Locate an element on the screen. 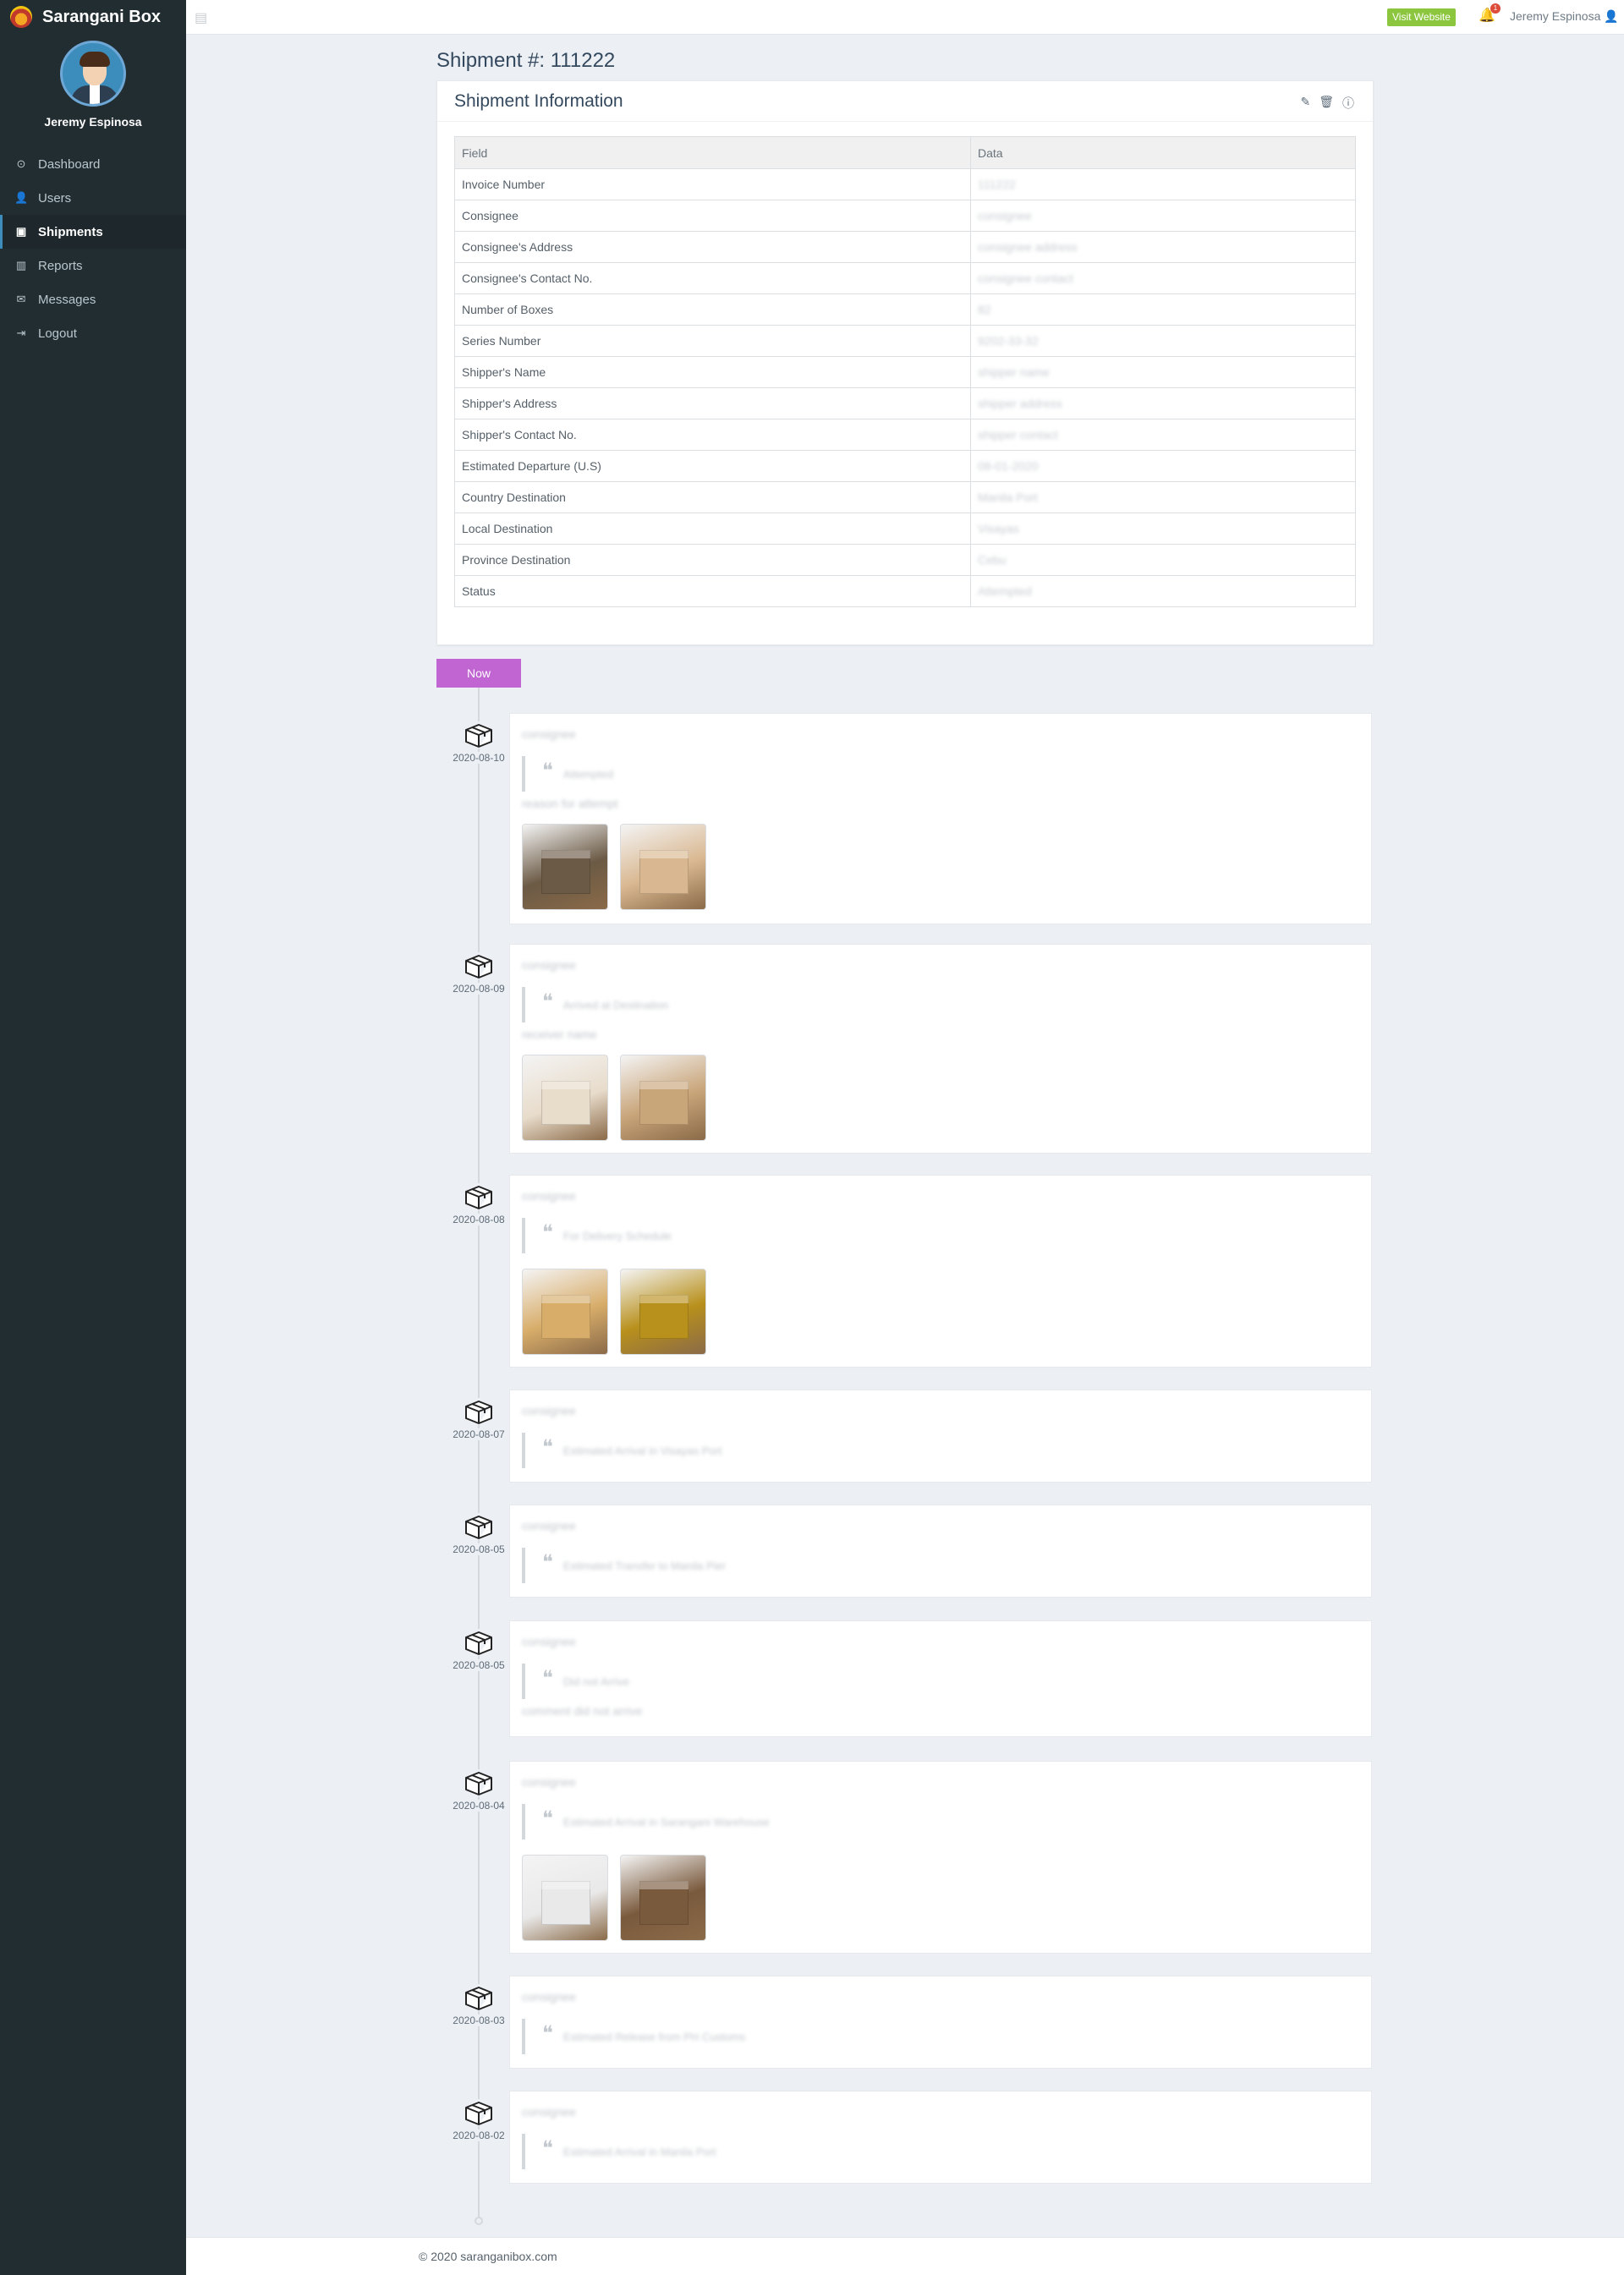 This screenshot has width=1624, height=2275. info-icon: ⓘ is located at coordinates (1348, 103).